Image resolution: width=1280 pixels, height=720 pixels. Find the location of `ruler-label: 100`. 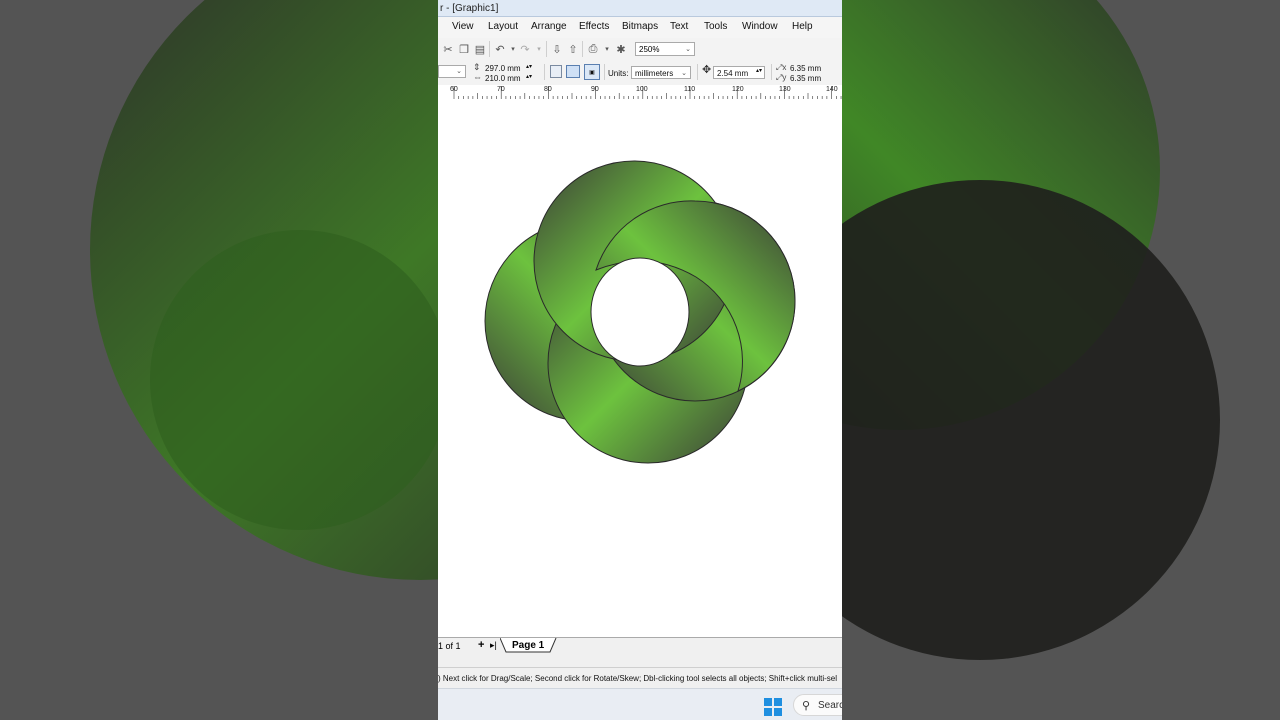

ruler-label: 100 is located at coordinates (642, 89).